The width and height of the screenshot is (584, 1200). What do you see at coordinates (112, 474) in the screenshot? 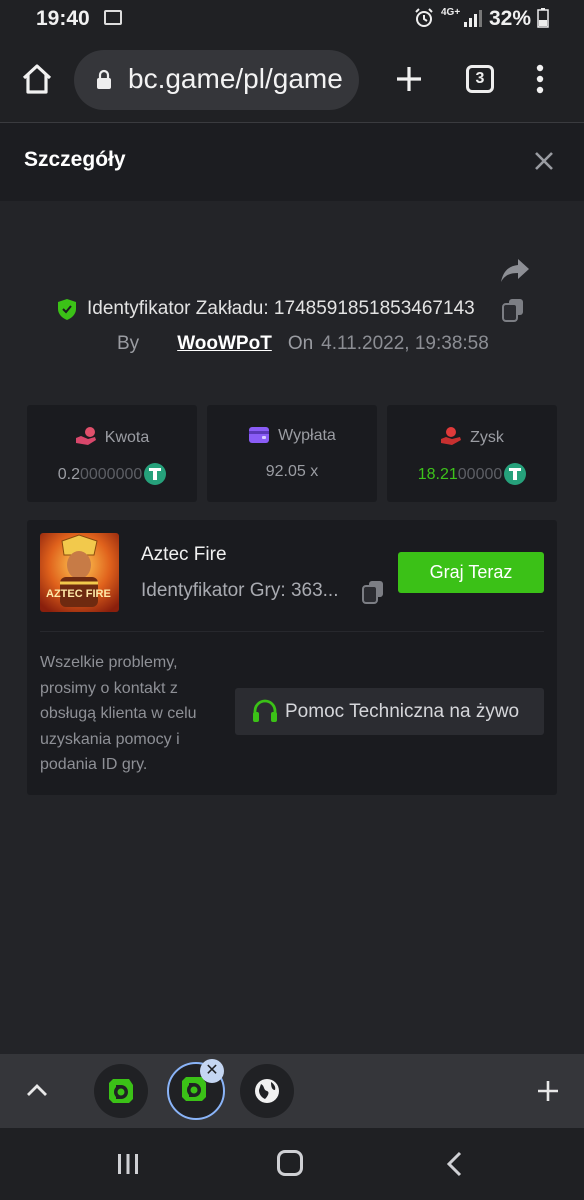
I see `amount-value: 0.20000000` at bounding box center [112, 474].